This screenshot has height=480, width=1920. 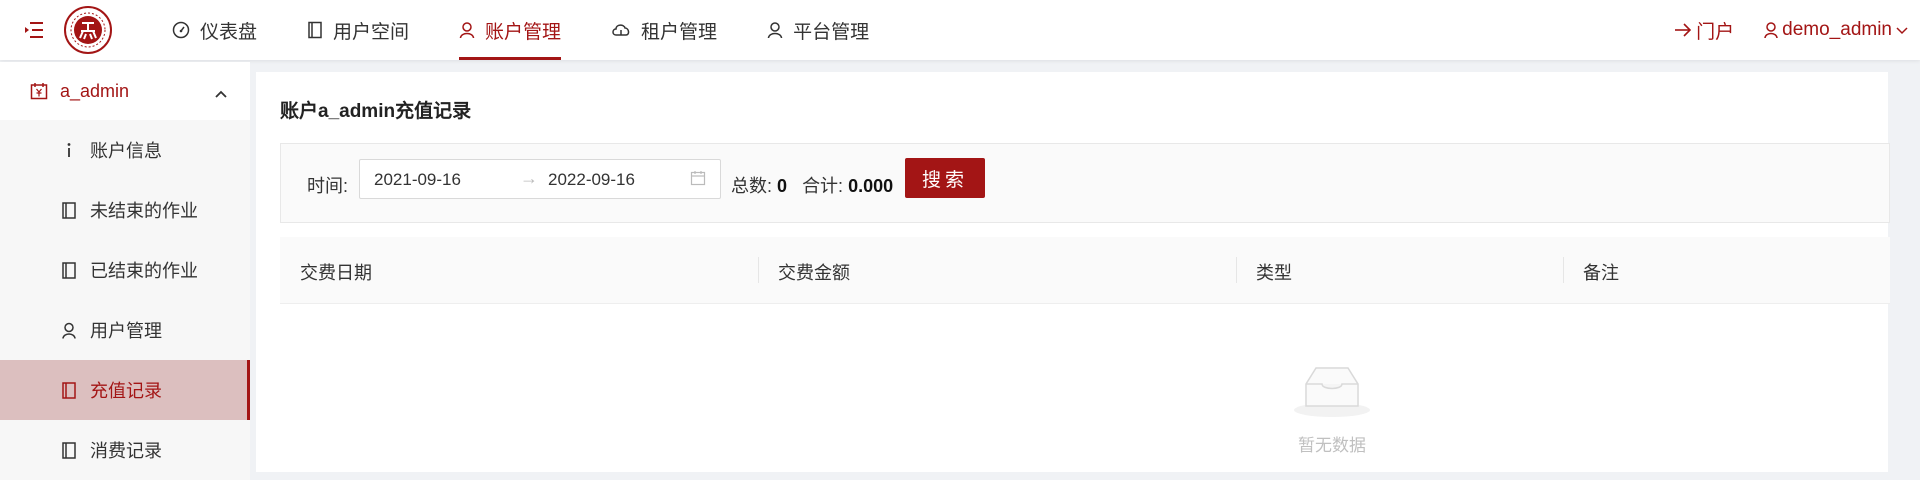 What do you see at coordinates (376, 111) in the screenshot?
I see `page-title: 账户a_admin充值记录` at bounding box center [376, 111].